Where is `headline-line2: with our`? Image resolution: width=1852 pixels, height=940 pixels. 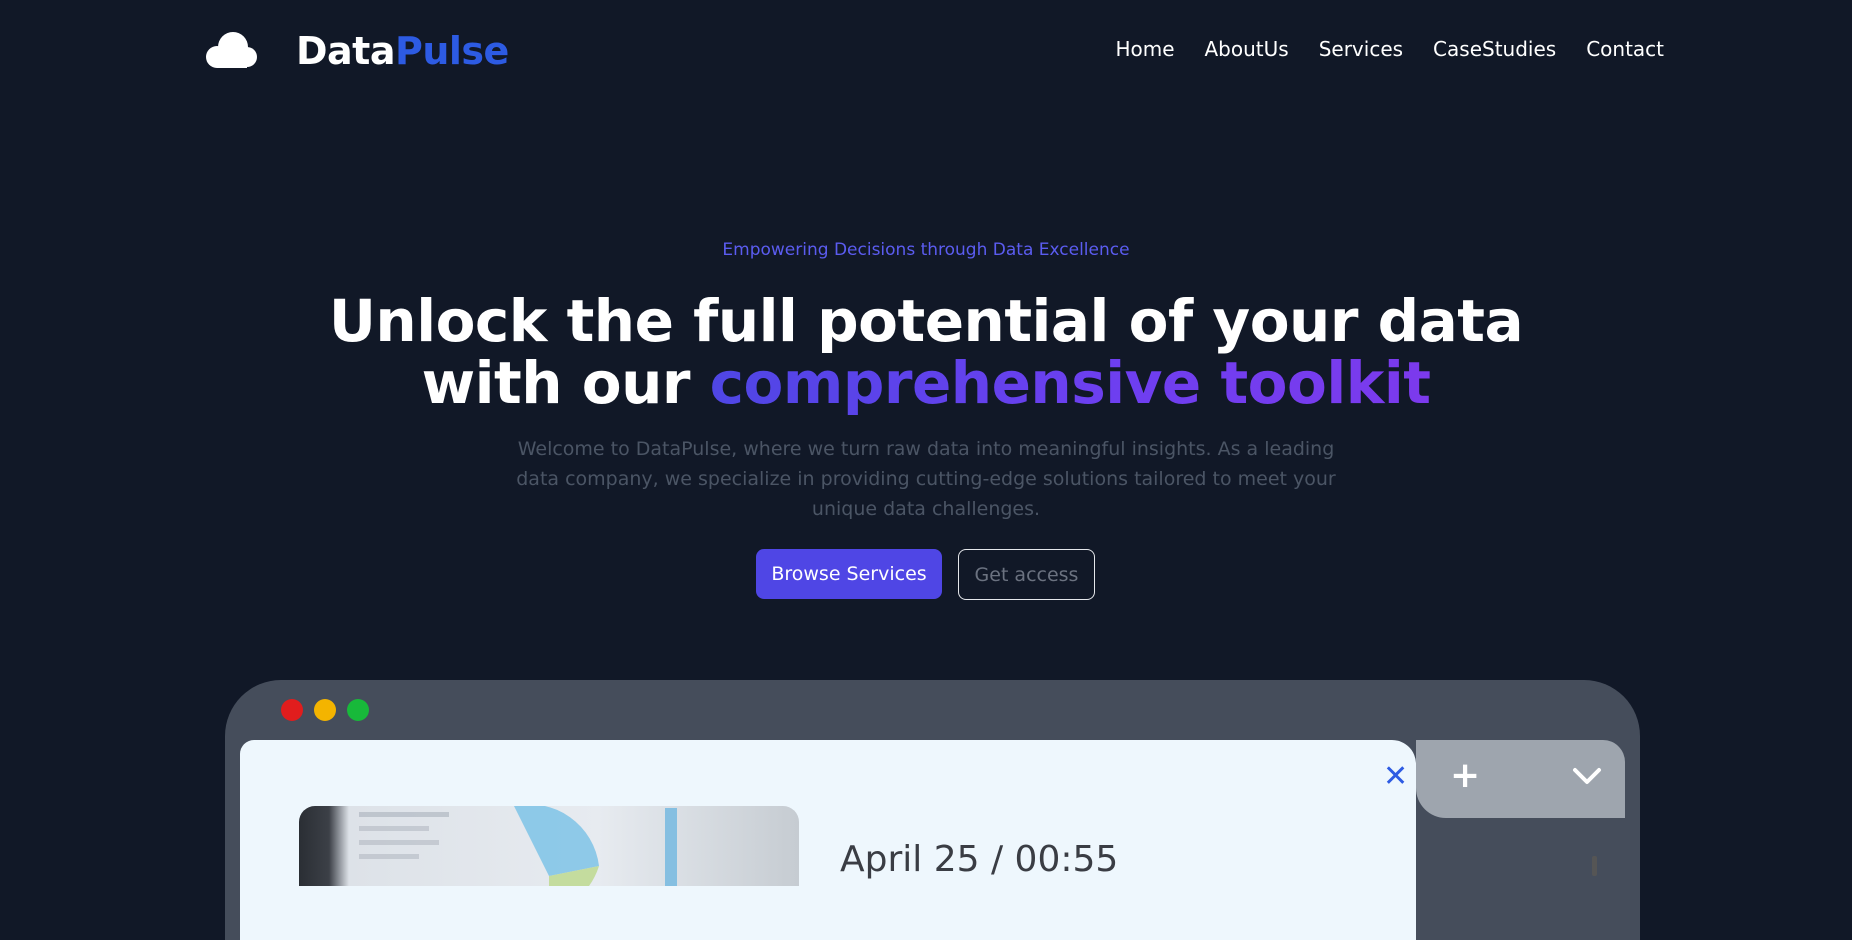 headline-line2: with our is located at coordinates (565, 383).